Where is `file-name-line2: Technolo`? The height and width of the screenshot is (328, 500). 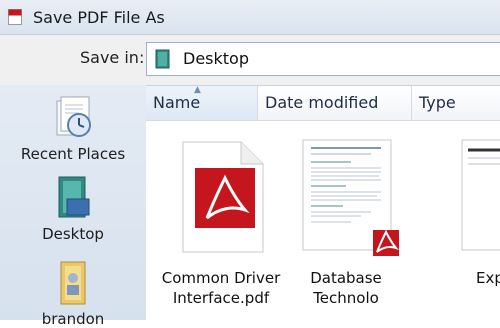
file-name-line2: Technolo is located at coordinates (346, 298).